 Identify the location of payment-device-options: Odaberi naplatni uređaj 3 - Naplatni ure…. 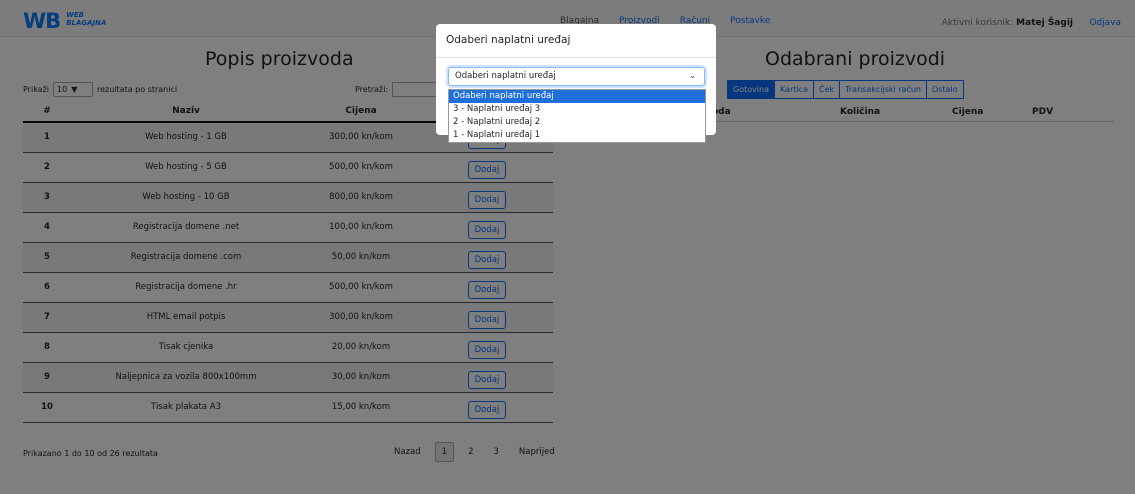
(577, 116).